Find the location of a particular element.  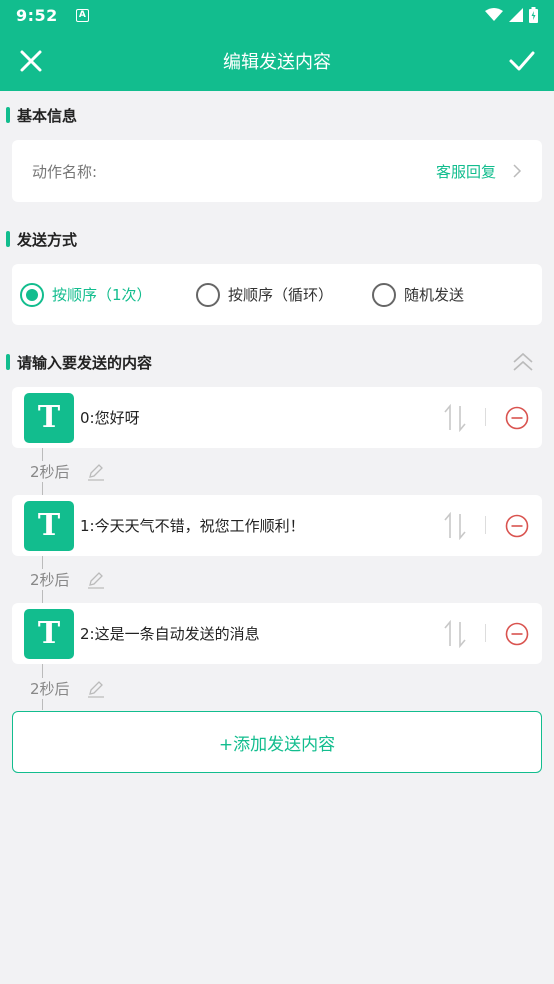

content-item-text: 2:这是一条自动发送的消息 is located at coordinates (170, 634).